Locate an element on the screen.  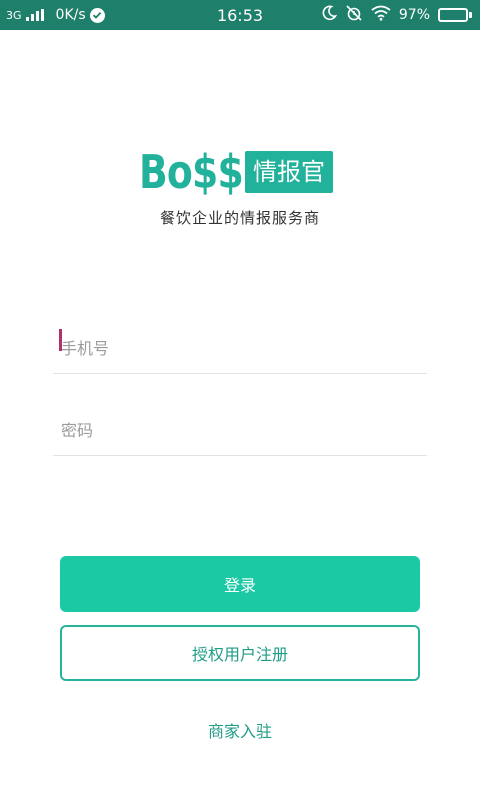
register-button: 授权用户注册 is located at coordinates (240, 653).